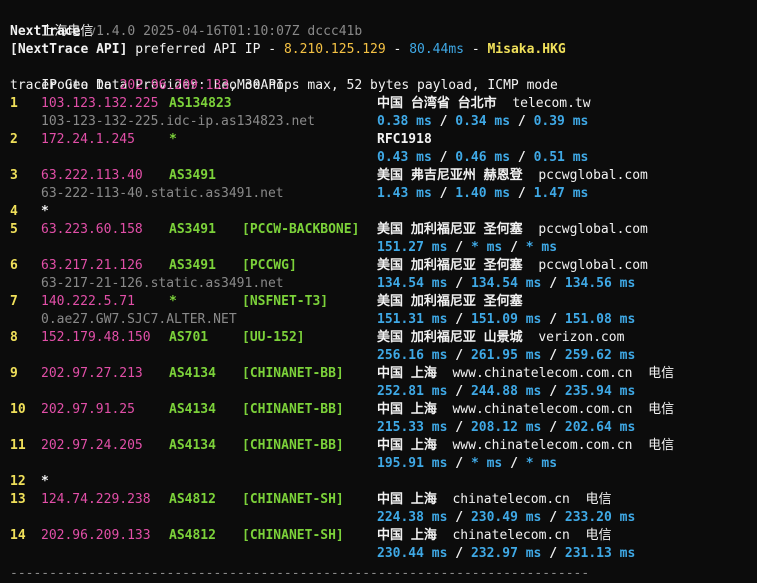 This screenshot has height=583, width=757. Describe the element at coordinates (273, 337) in the screenshot. I see `hop-tag: [UU-152]` at that location.